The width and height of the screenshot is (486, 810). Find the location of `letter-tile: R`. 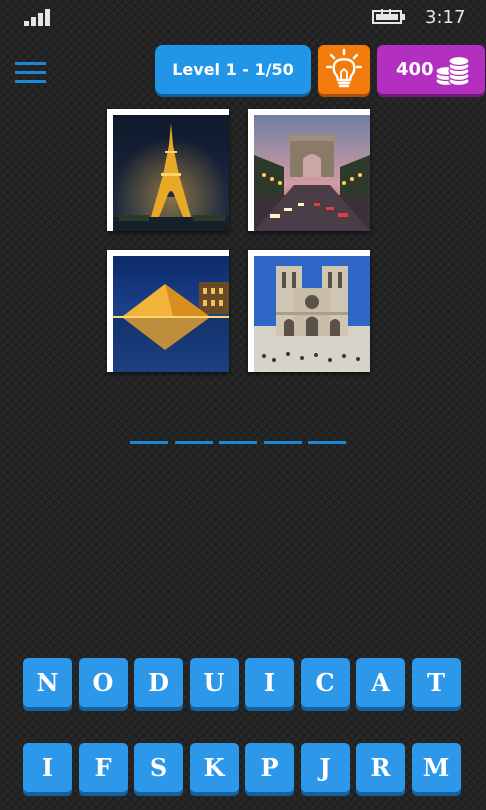

letter-tile: R is located at coordinates (380, 767).